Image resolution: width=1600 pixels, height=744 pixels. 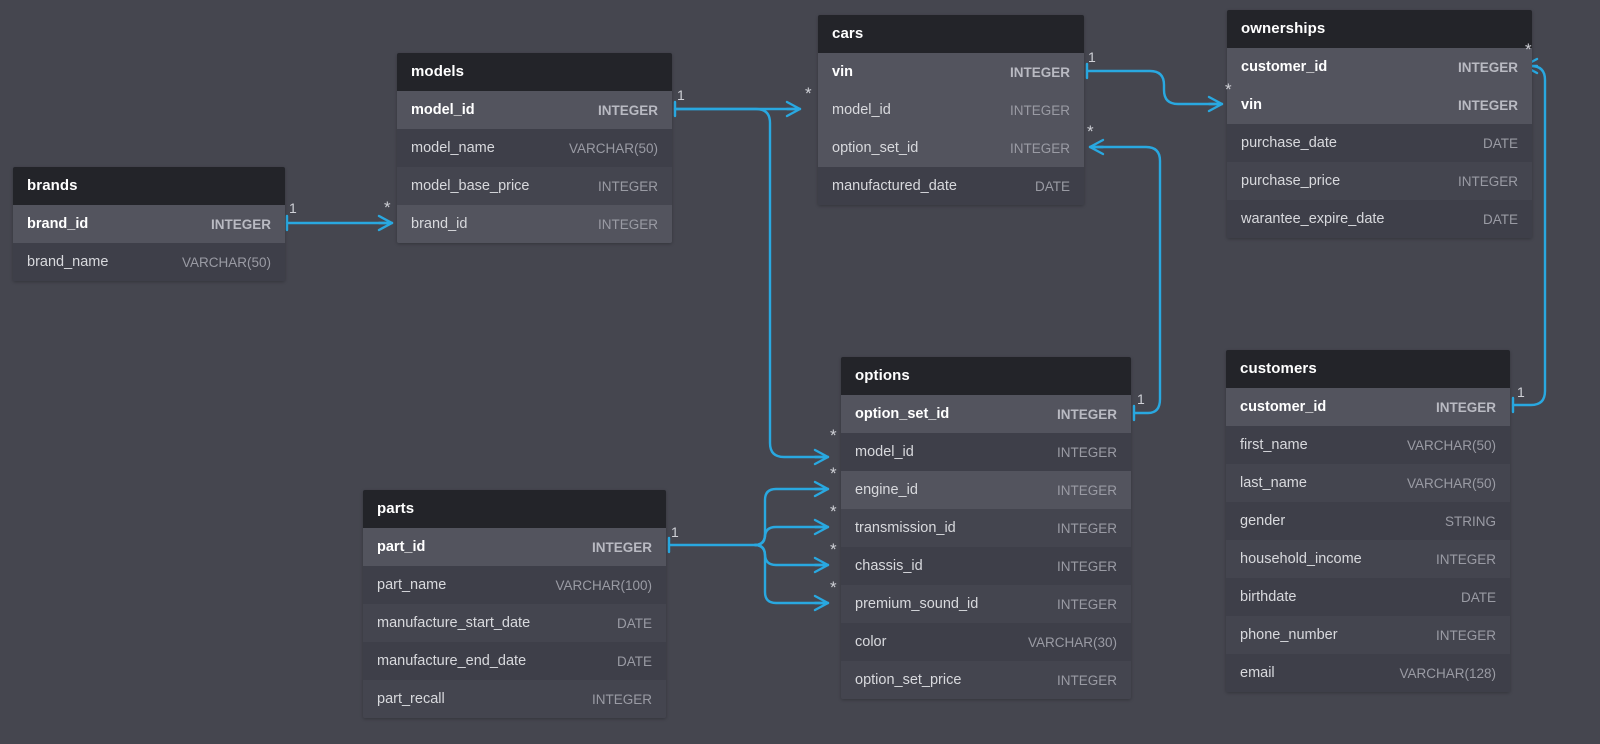 I want to click on column-name: part_recall, so click(x=411, y=699).